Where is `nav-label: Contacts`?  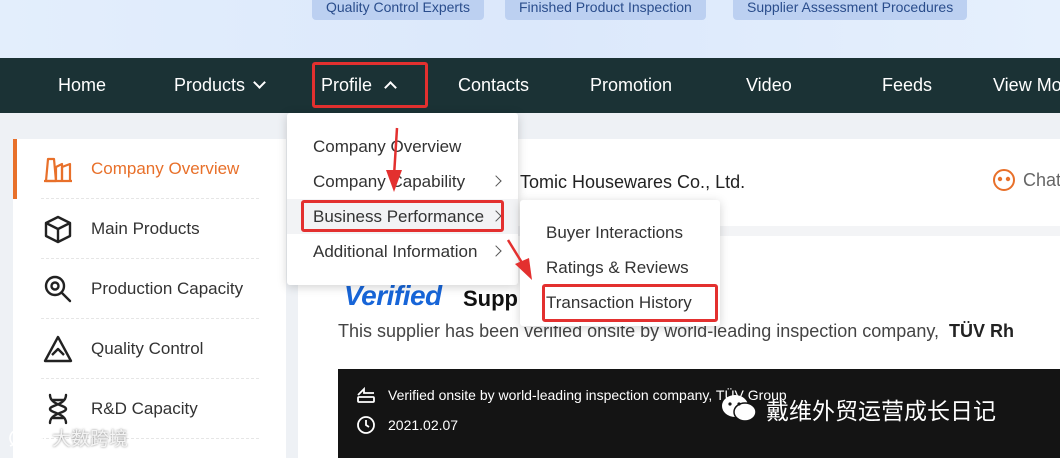
nav-label: Contacts is located at coordinates (494, 85).